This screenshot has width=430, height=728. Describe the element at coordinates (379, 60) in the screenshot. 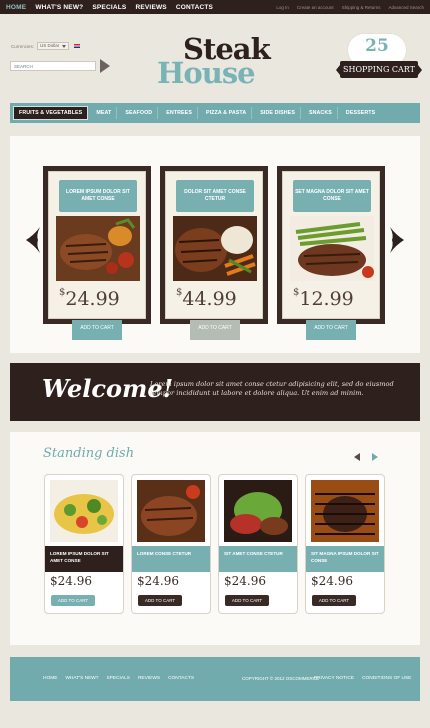

I see `shopping-cart: 25 SHOPPING CART` at that location.